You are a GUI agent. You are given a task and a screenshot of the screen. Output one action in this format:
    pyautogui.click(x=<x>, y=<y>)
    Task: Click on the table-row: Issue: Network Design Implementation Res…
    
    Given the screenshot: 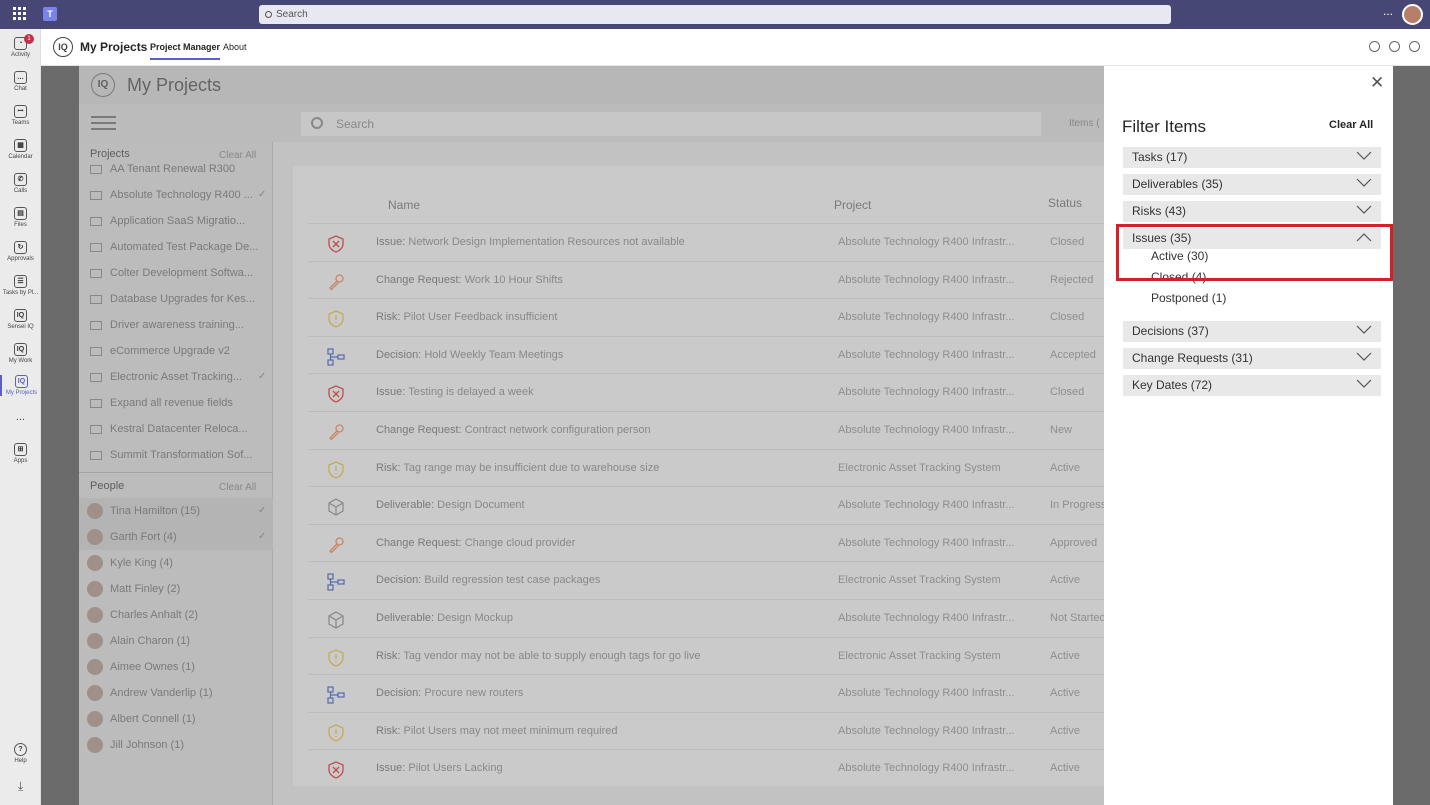 What is the action you would take?
    pyautogui.click(x=706, y=242)
    